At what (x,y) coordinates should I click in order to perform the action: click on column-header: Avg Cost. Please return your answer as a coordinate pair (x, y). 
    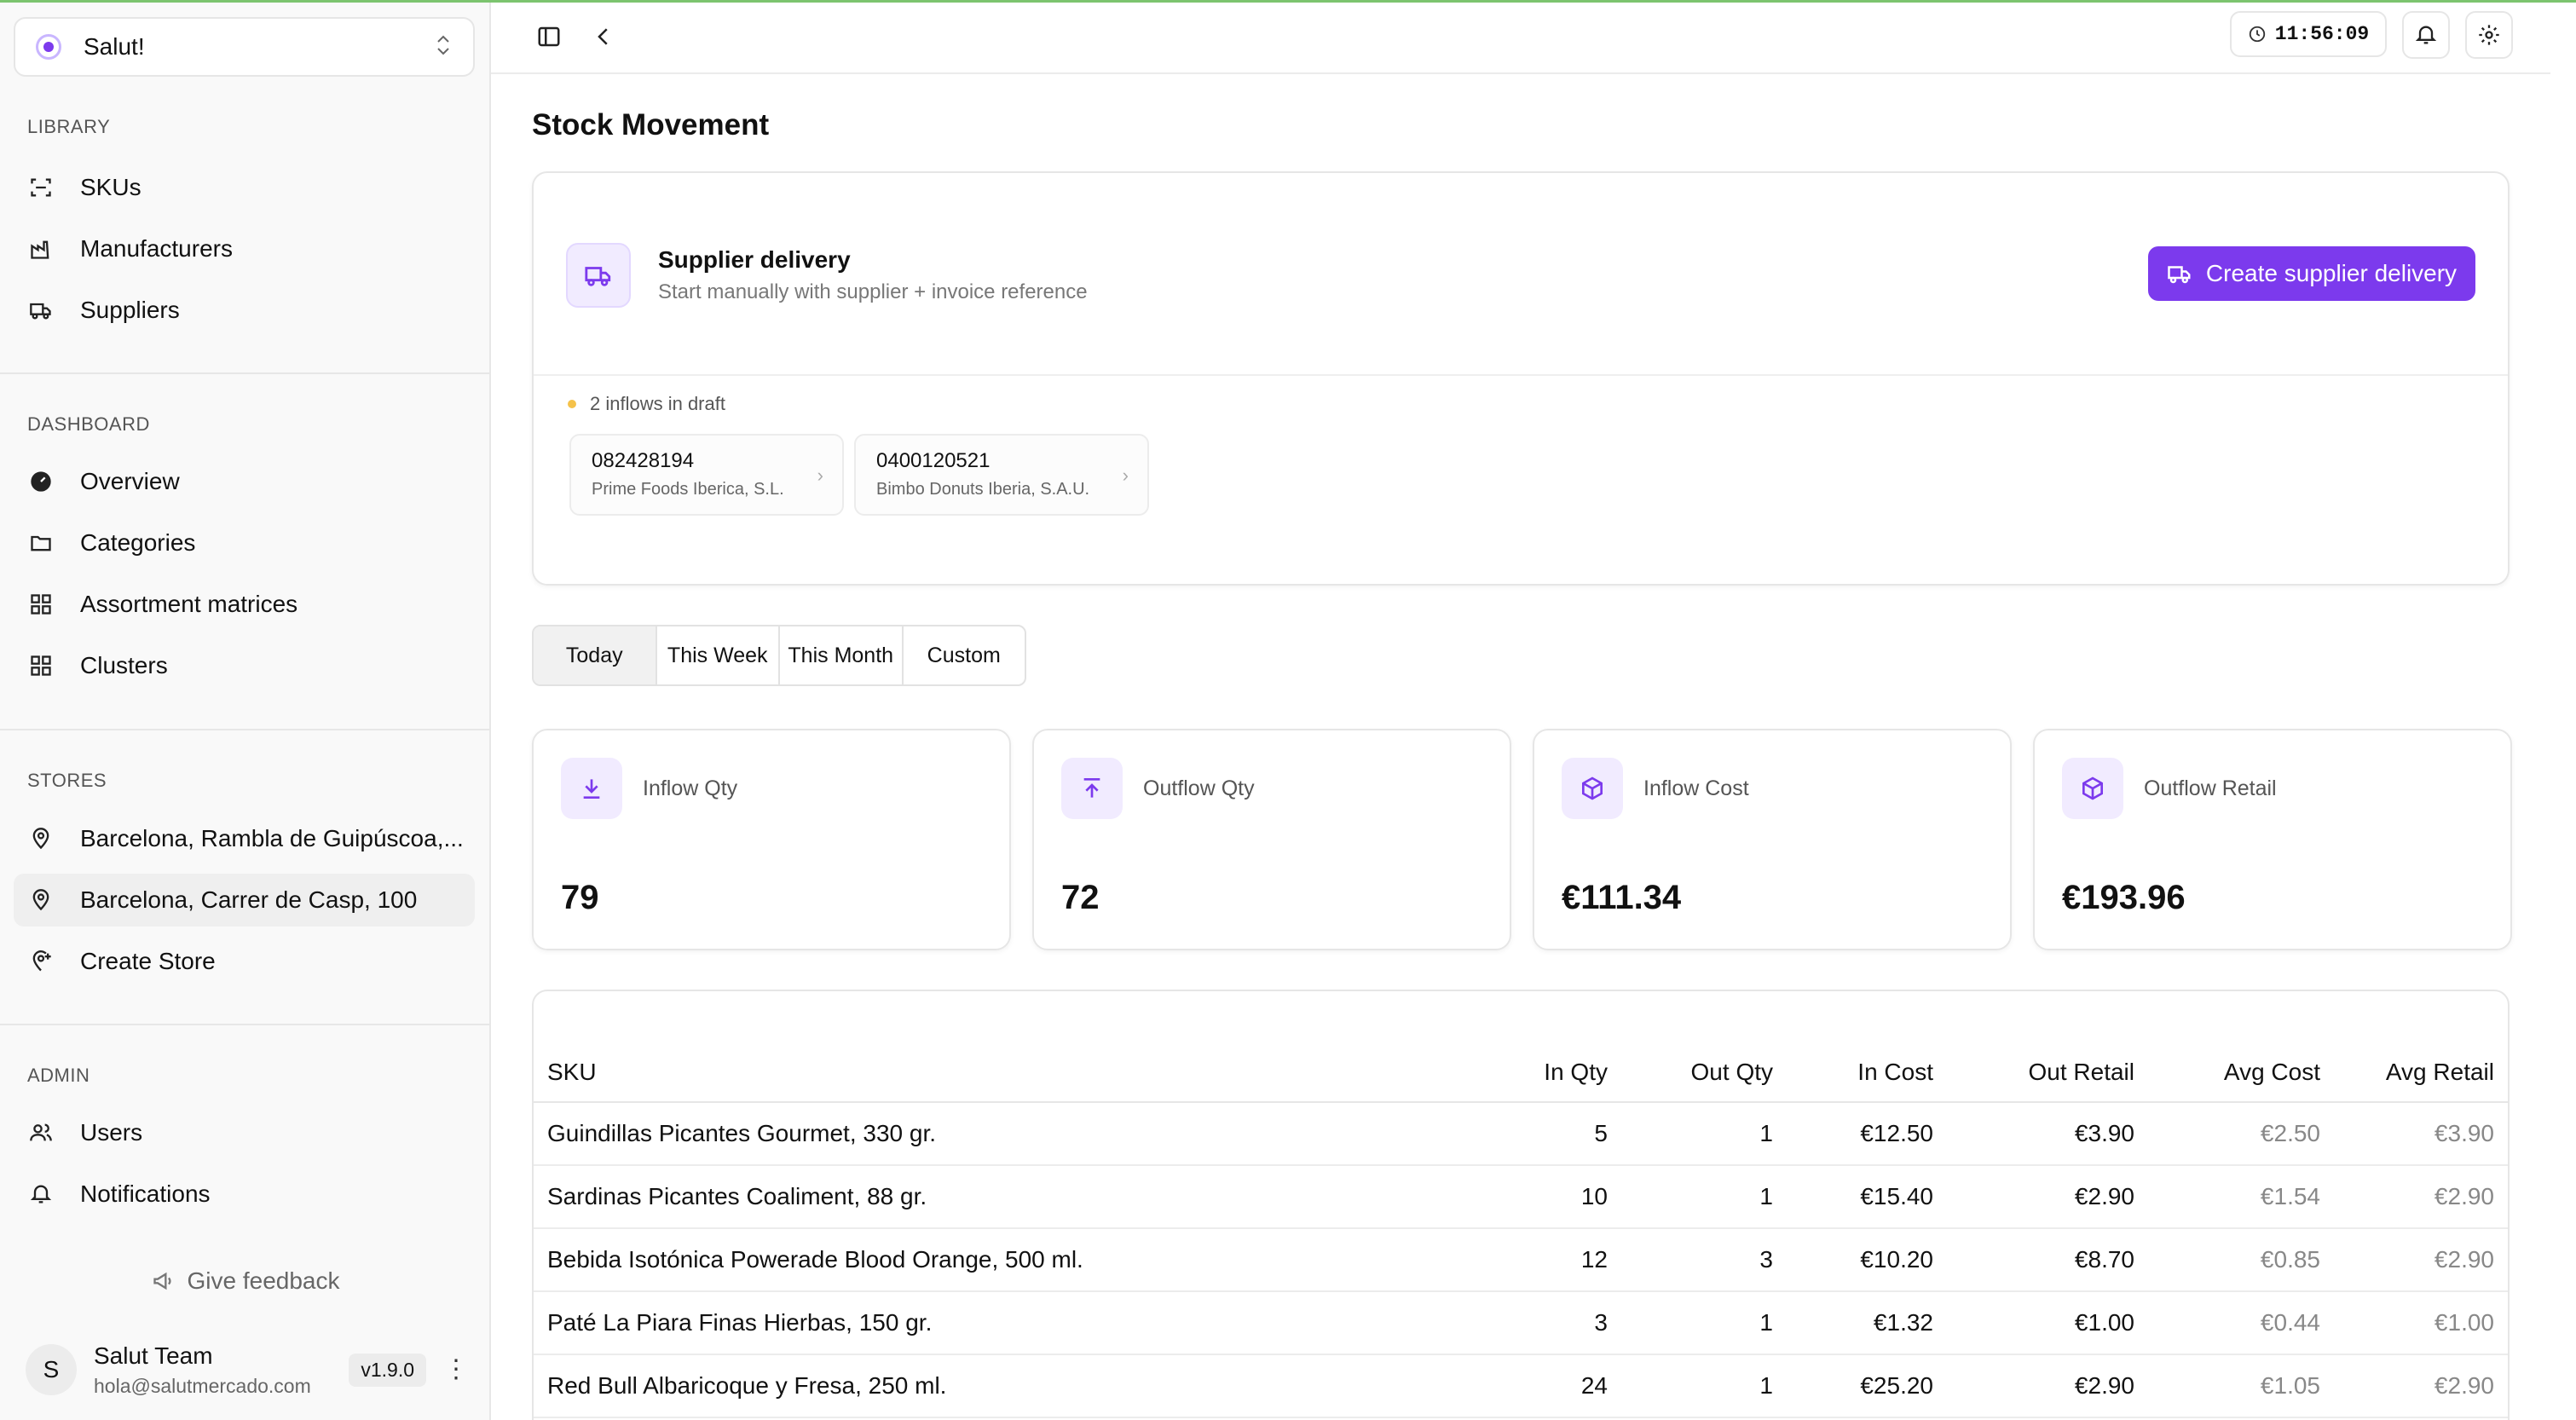
    Looking at the image, I should click on (2241, 1072).